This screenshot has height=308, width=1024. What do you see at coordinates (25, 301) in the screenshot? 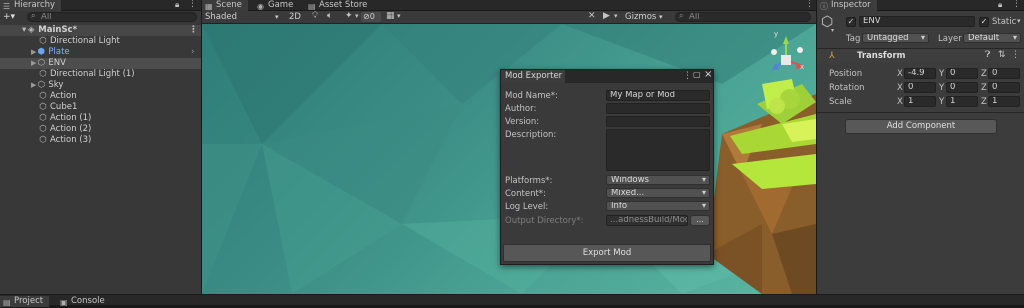
I see `tab-project: ▤ Project` at bounding box center [25, 301].